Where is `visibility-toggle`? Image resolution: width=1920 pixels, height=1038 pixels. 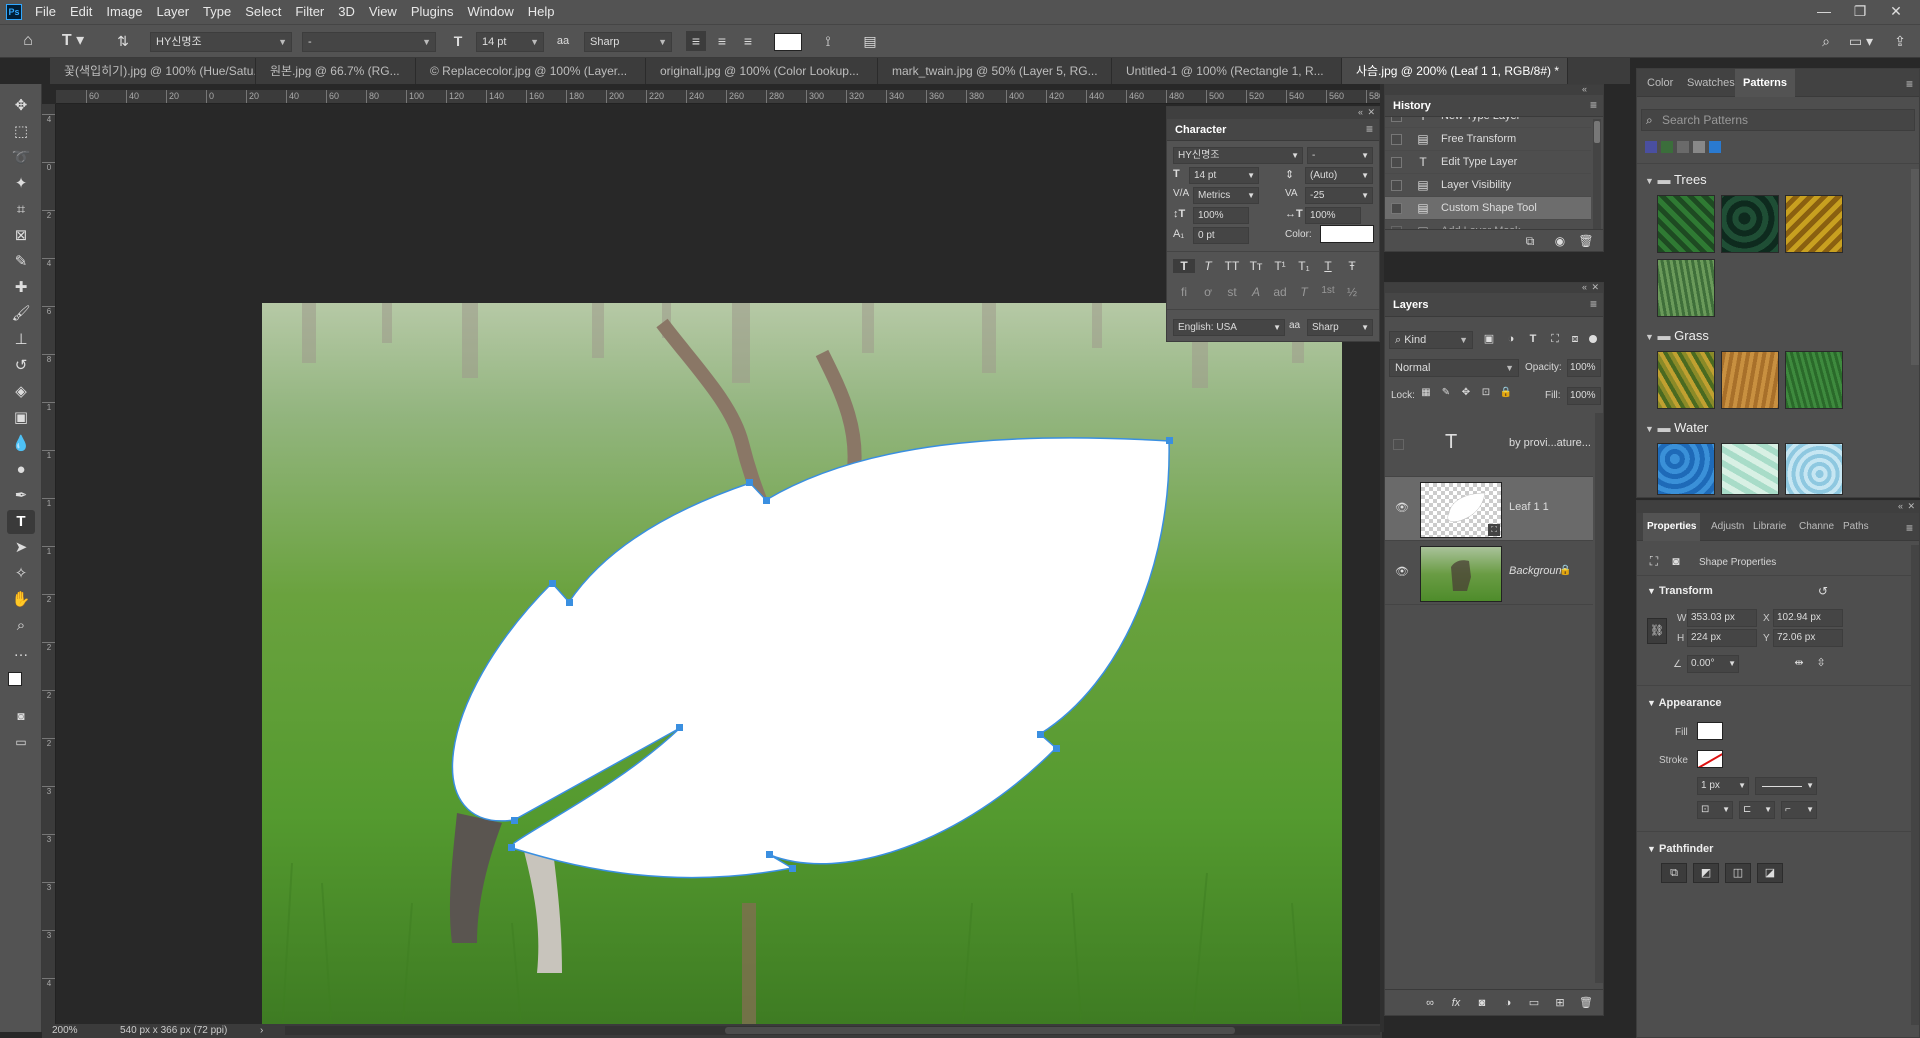 visibility-toggle is located at coordinates (1398, 444).